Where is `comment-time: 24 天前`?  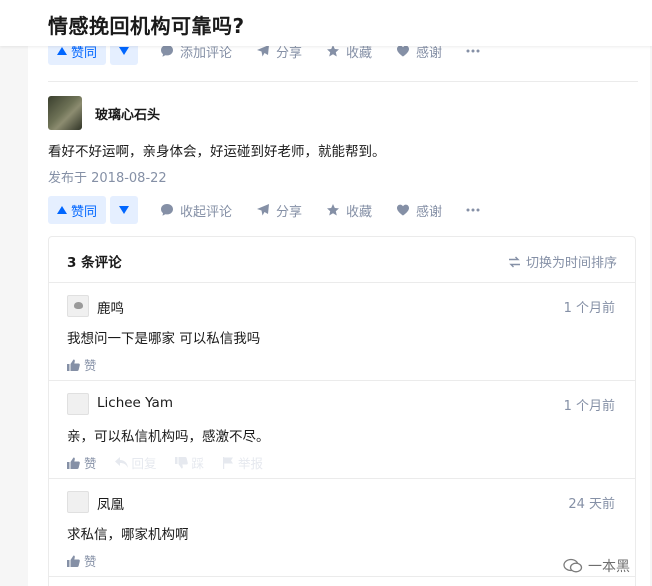
comment-time: 24 天前 is located at coordinates (591, 504).